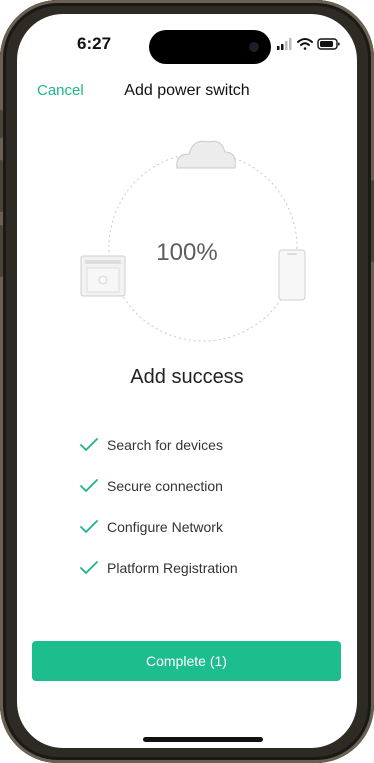  Describe the element at coordinates (94, 43) in the screenshot. I see `status-time: 6:27` at that location.